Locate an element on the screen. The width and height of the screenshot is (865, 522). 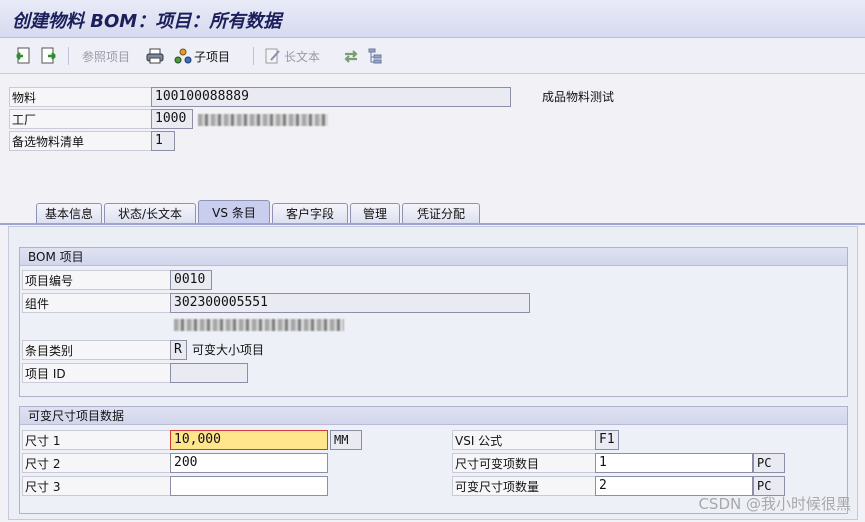
plant-label: 工厂 is located at coordinates (80, 119).